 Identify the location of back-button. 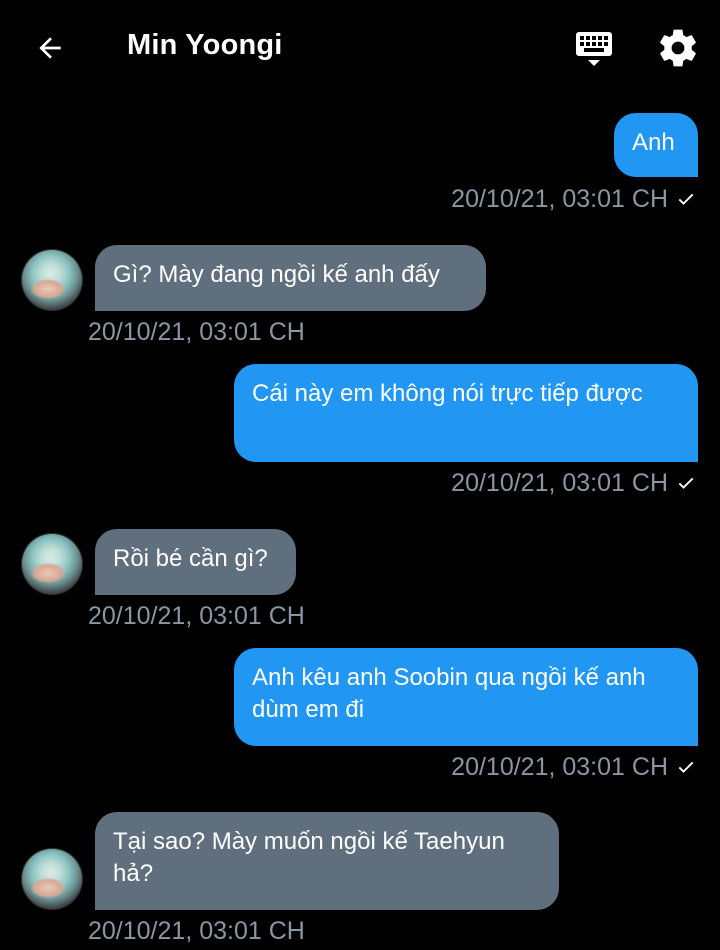
(50, 48).